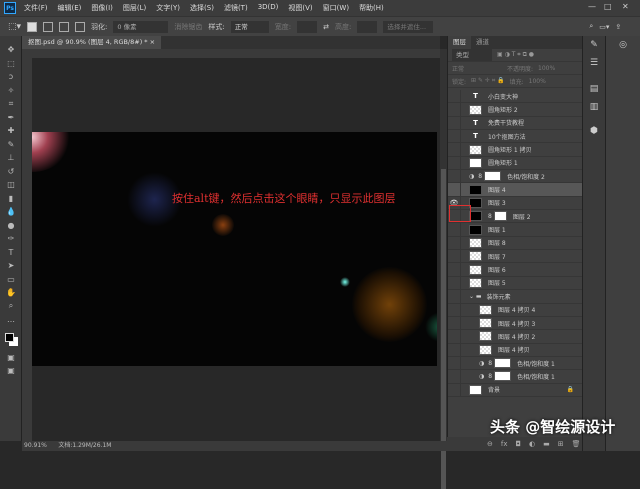  I want to click on path-select-tool-icon: ➤, so click(11, 266).